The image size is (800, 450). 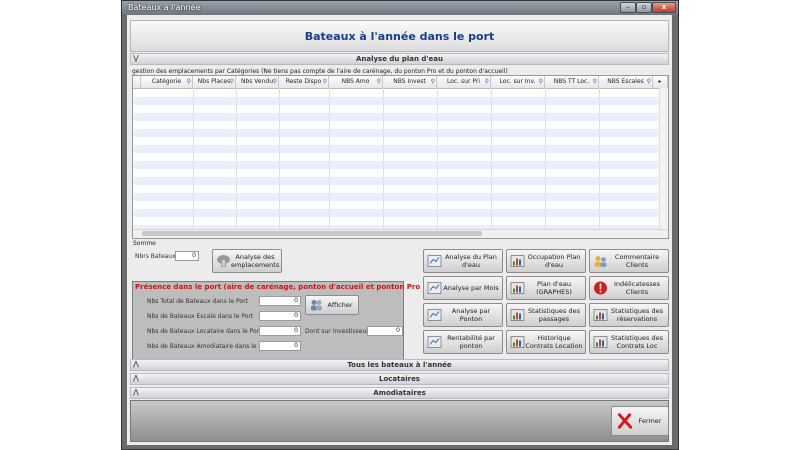 I want to click on section-amodiataires-header: ⋀ Amodiataires, so click(x=399, y=393).